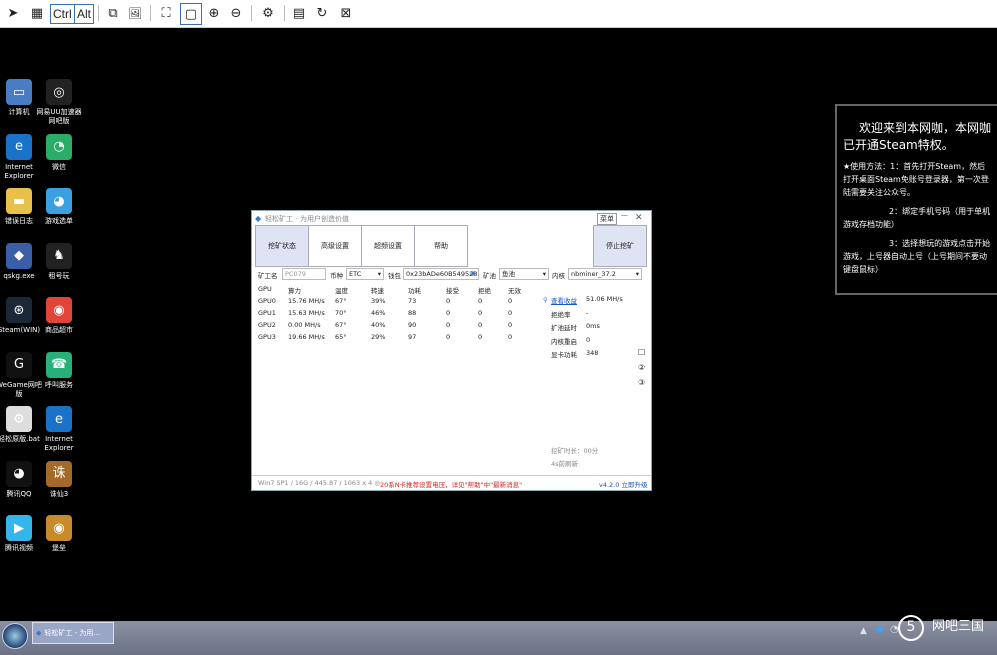 Image resolution: width=997 pixels, height=655 pixels. What do you see at coordinates (564, 300) in the screenshot?
I see `view-earnings-link: 查看收益` at bounding box center [564, 300].